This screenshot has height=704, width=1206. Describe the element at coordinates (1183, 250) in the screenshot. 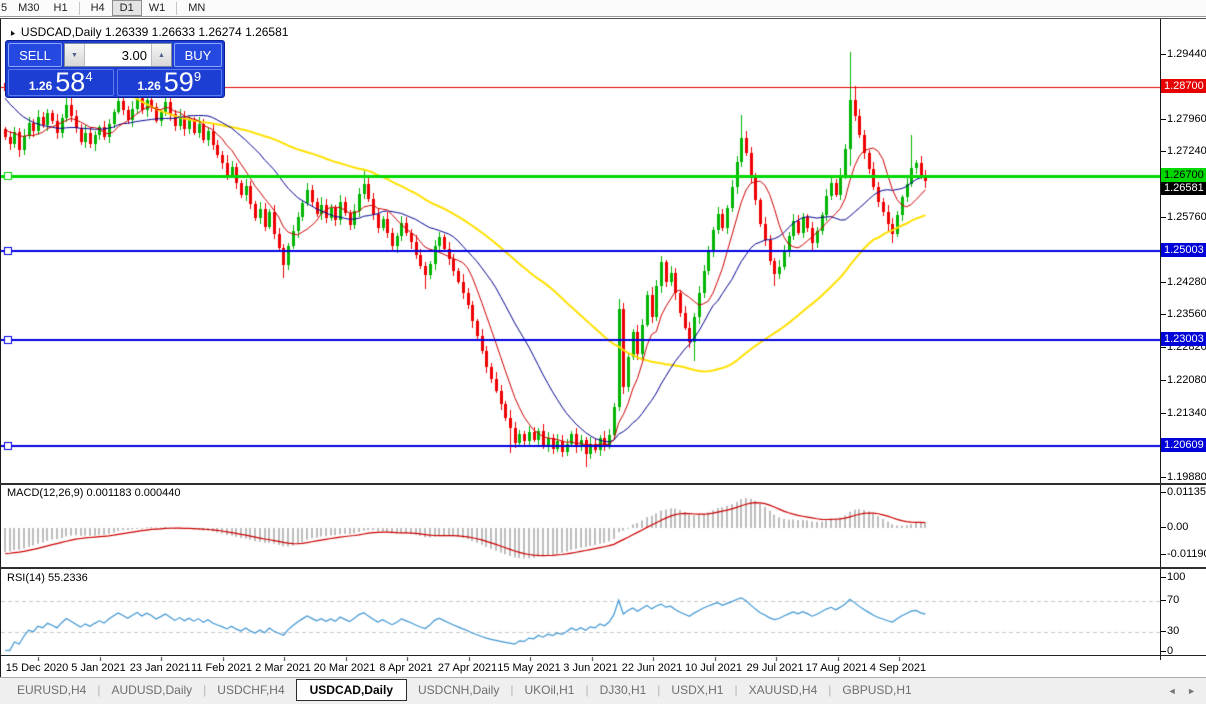

I see `support1-price-badge: 1.25003` at that location.